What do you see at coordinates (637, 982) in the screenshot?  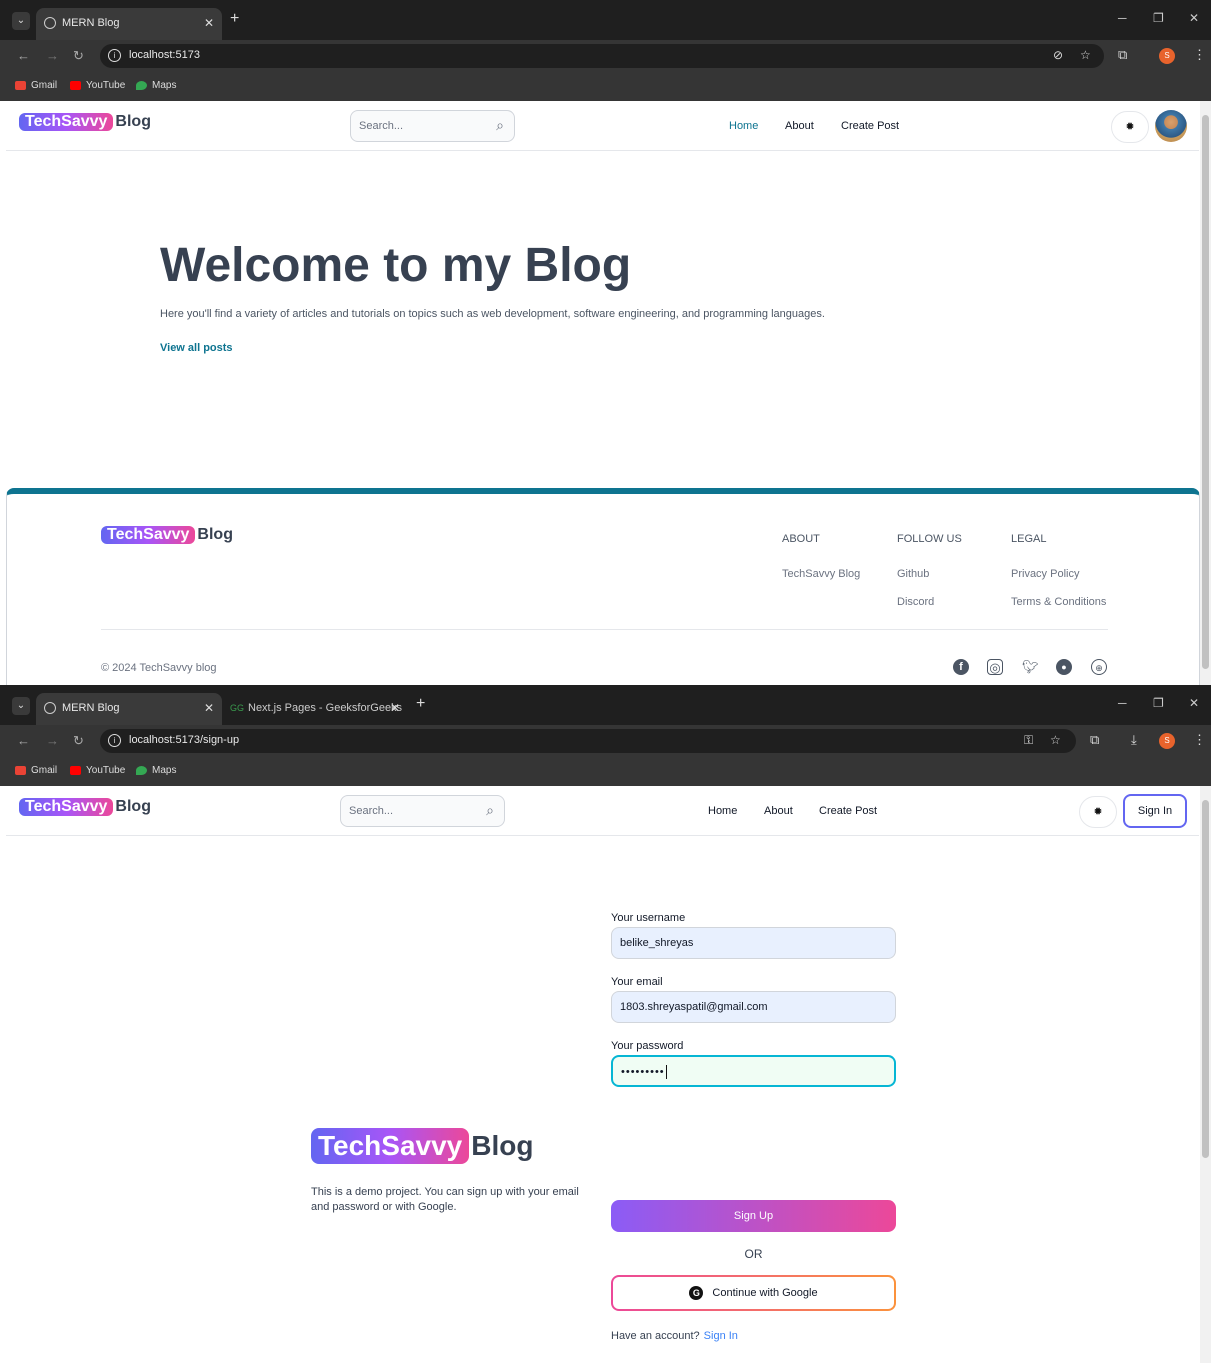 I see `email-label: Your email` at bounding box center [637, 982].